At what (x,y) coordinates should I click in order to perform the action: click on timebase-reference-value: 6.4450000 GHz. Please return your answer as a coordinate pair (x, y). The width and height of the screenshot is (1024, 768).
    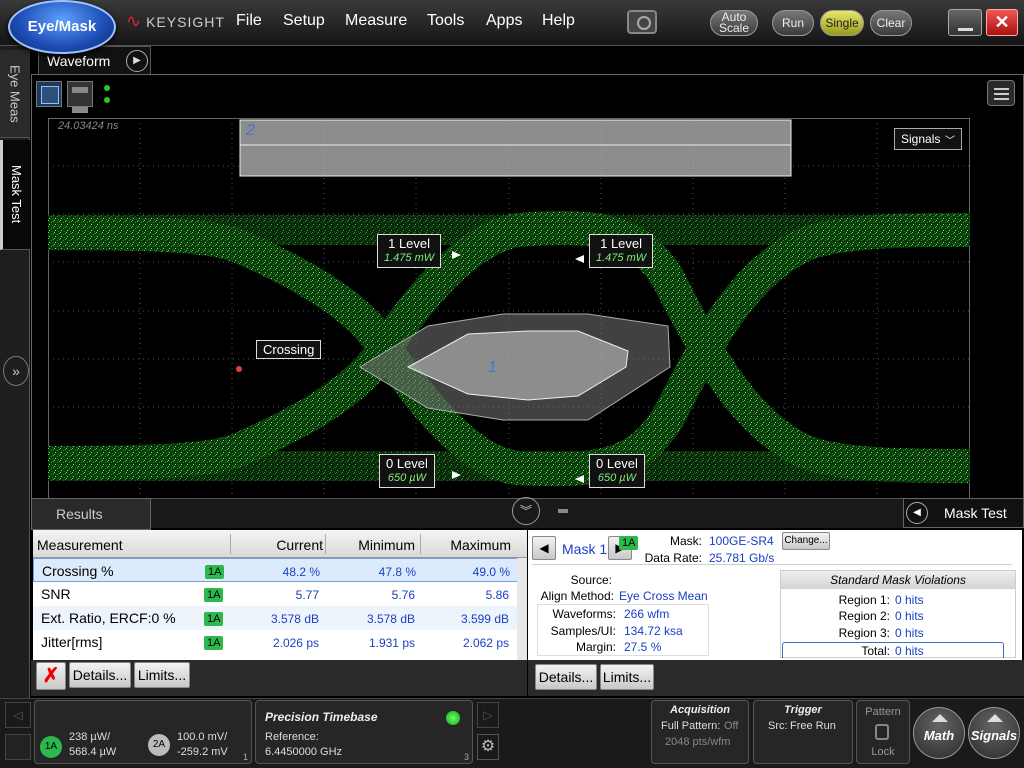
    Looking at the image, I should click on (304, 752).